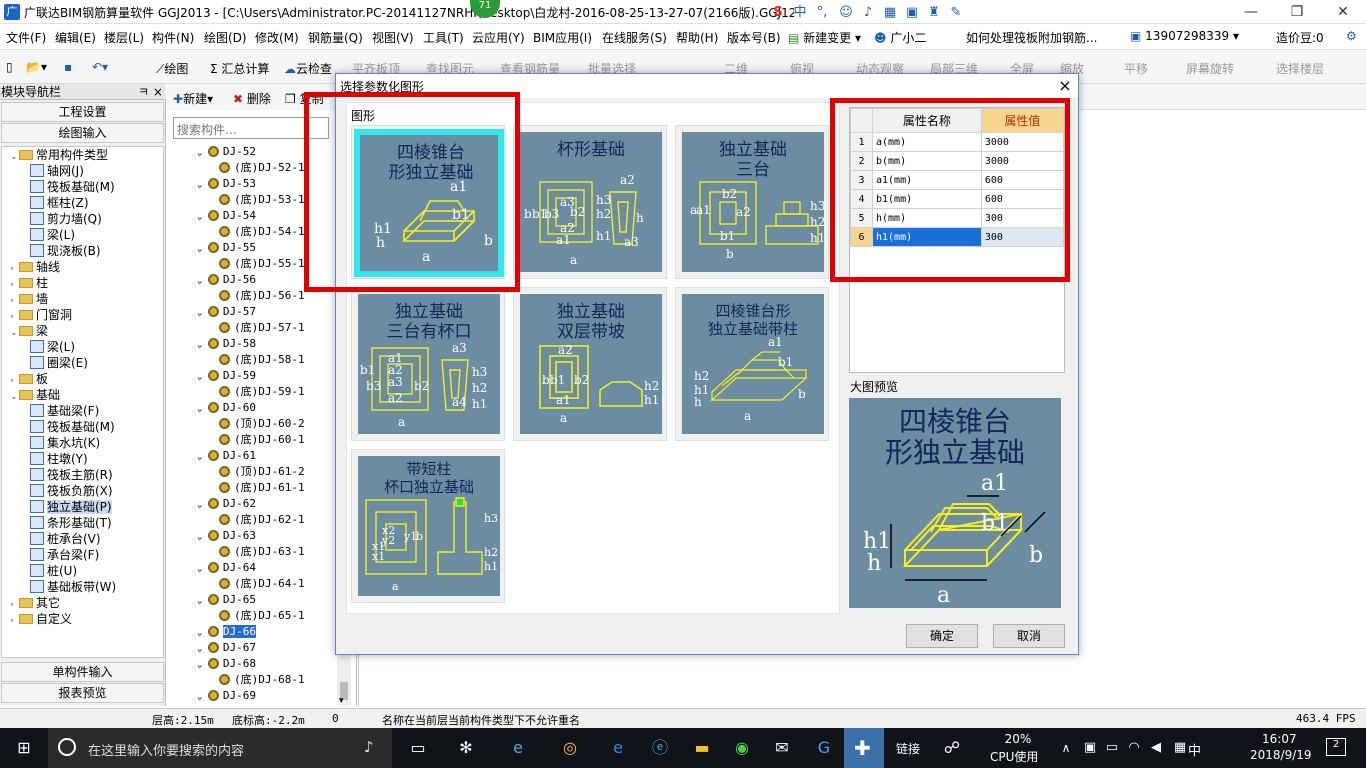 This screenshot has width=1366, height=768. What do you see at coordinates (1112, 748) in the screenshot?
I see `battery-icon: ▭` at bounding box center [1112, 748].